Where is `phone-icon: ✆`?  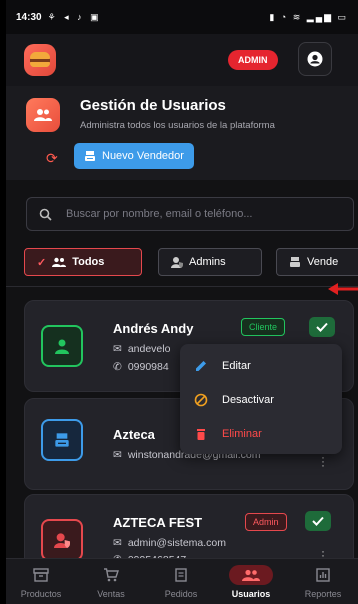
phone-icon: ✆ is located at coordinates (117, 367).